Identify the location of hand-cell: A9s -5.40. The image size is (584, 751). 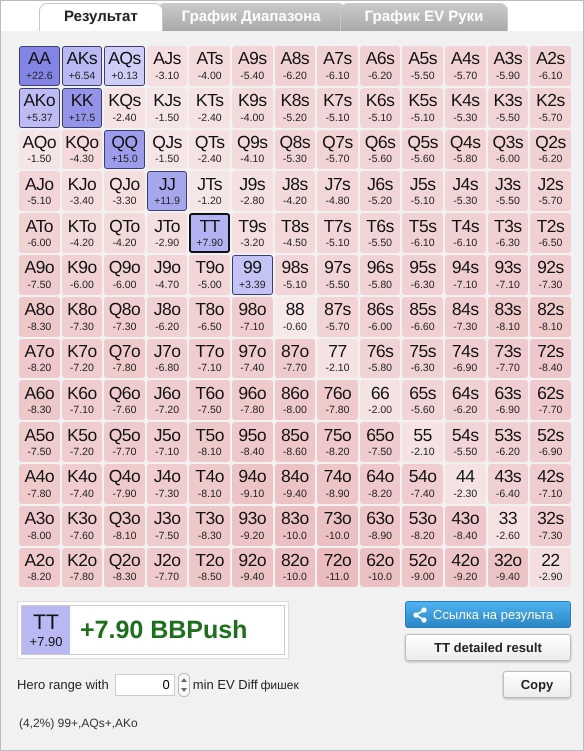
(252, 66).